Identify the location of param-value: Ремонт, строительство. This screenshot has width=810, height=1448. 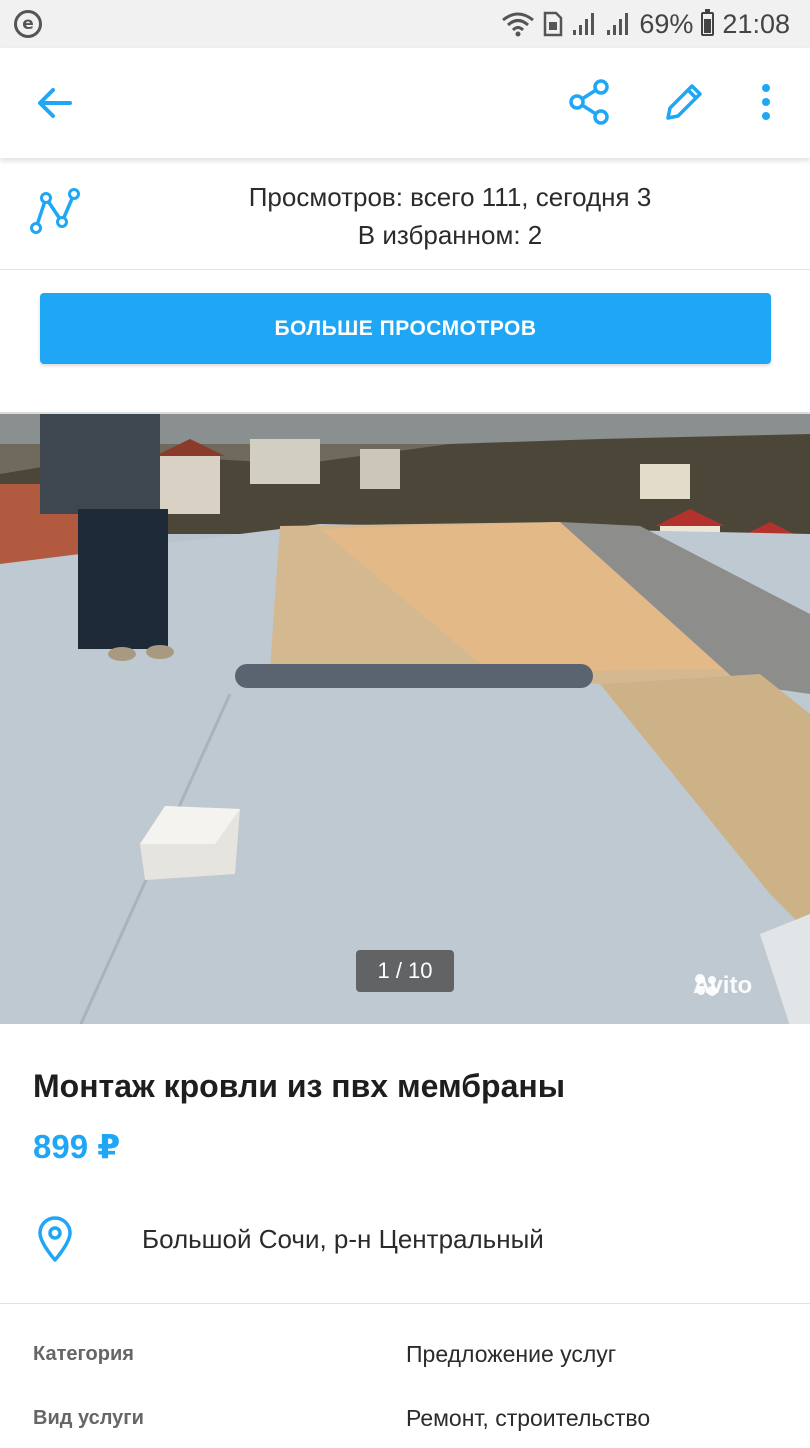
(528, 1418).